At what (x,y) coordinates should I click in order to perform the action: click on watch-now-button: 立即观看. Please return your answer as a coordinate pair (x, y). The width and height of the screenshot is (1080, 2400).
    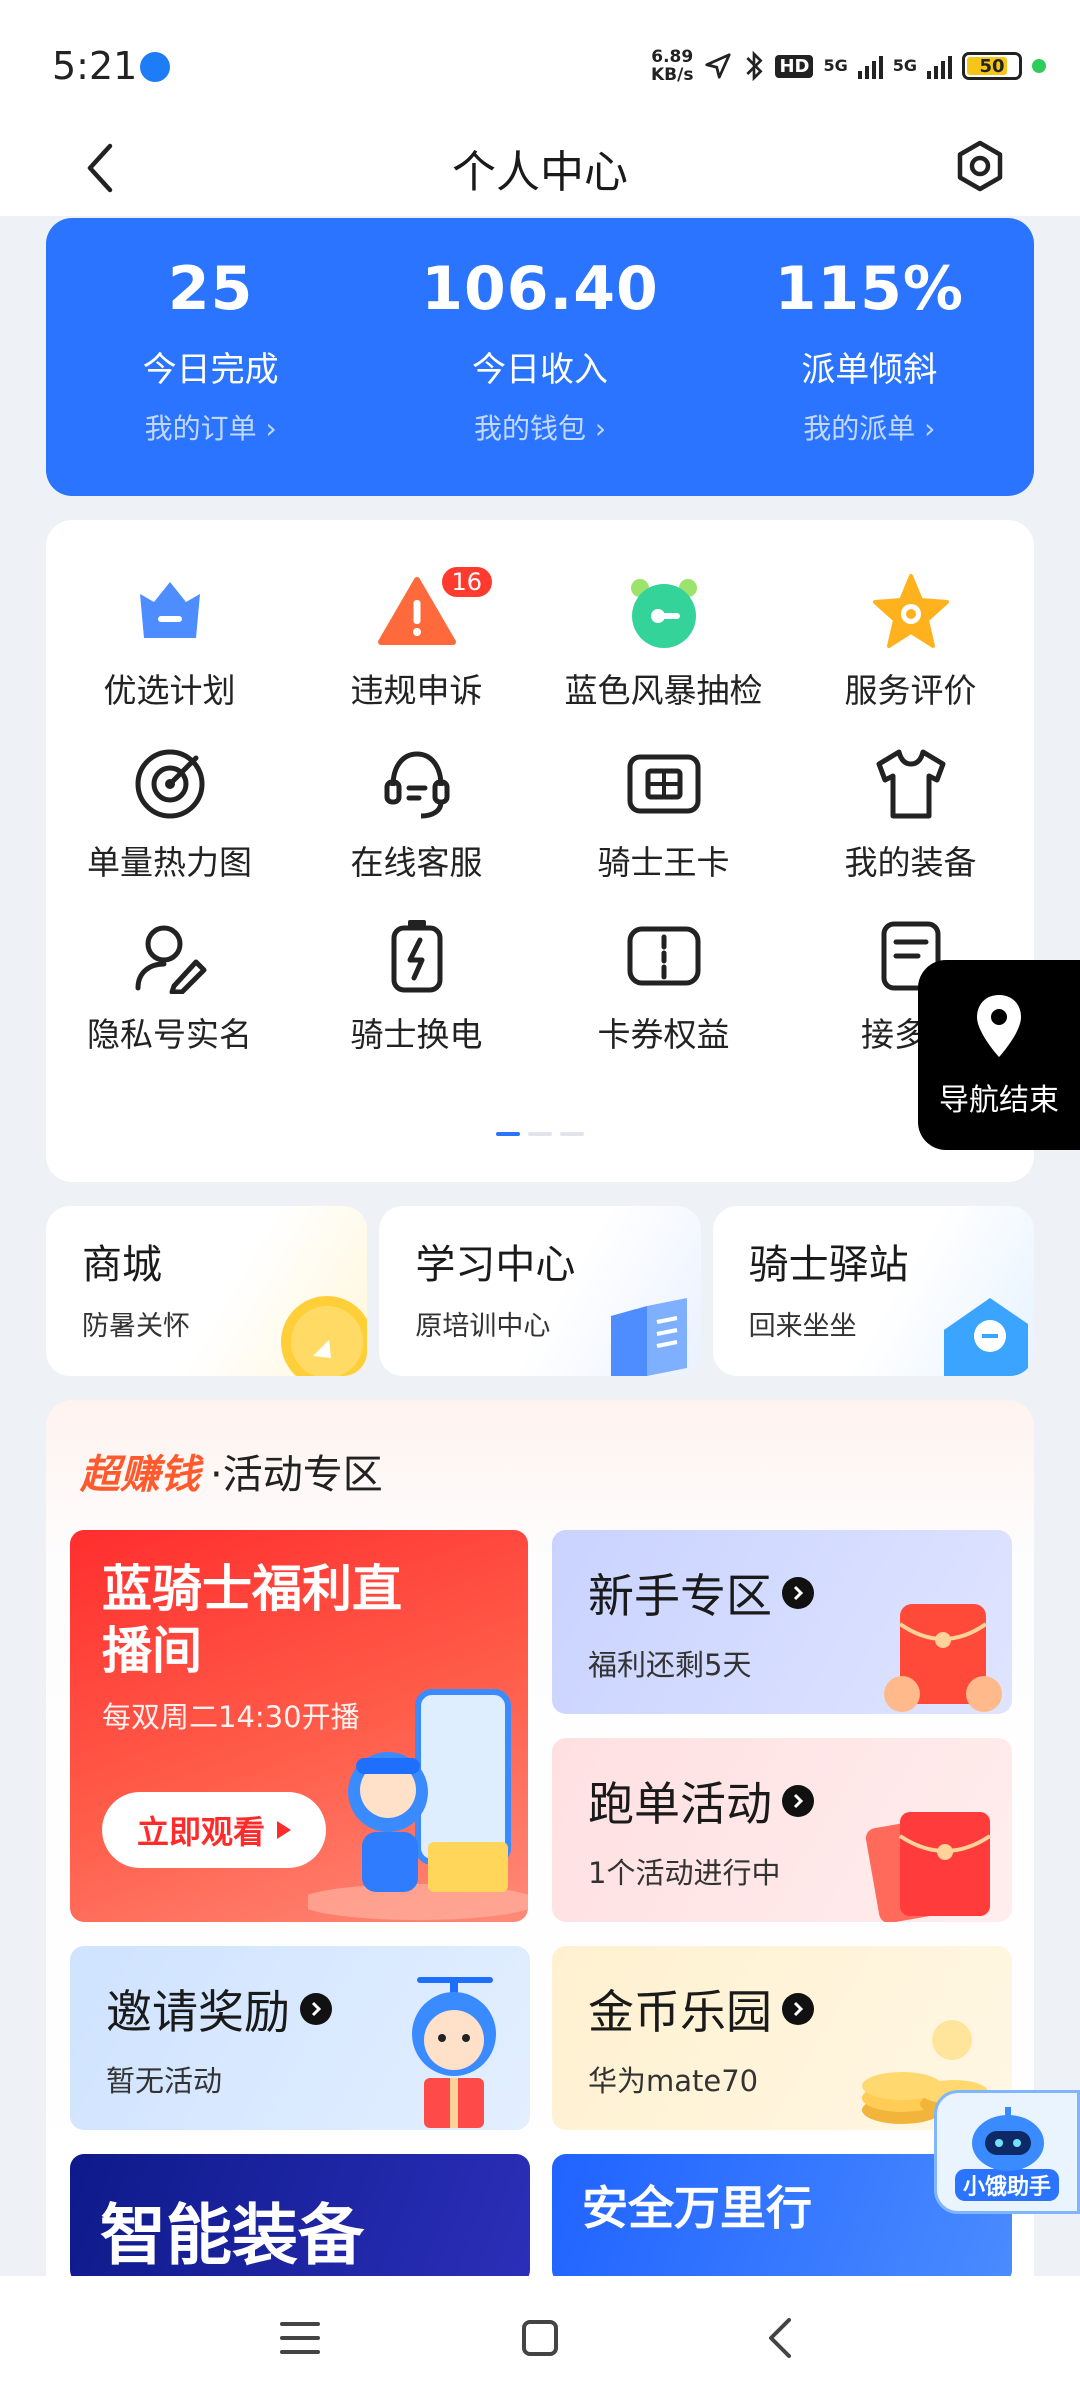
    Looking at the image, I should click on (214, 1830).